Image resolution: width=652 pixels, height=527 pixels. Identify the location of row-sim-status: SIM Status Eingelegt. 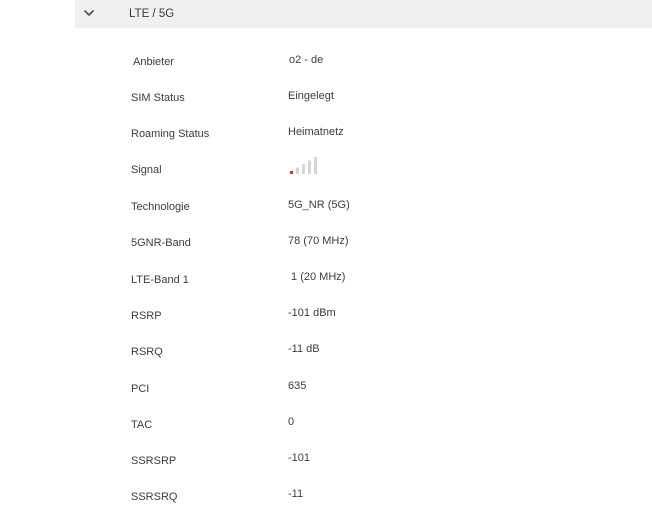
(326, 100).